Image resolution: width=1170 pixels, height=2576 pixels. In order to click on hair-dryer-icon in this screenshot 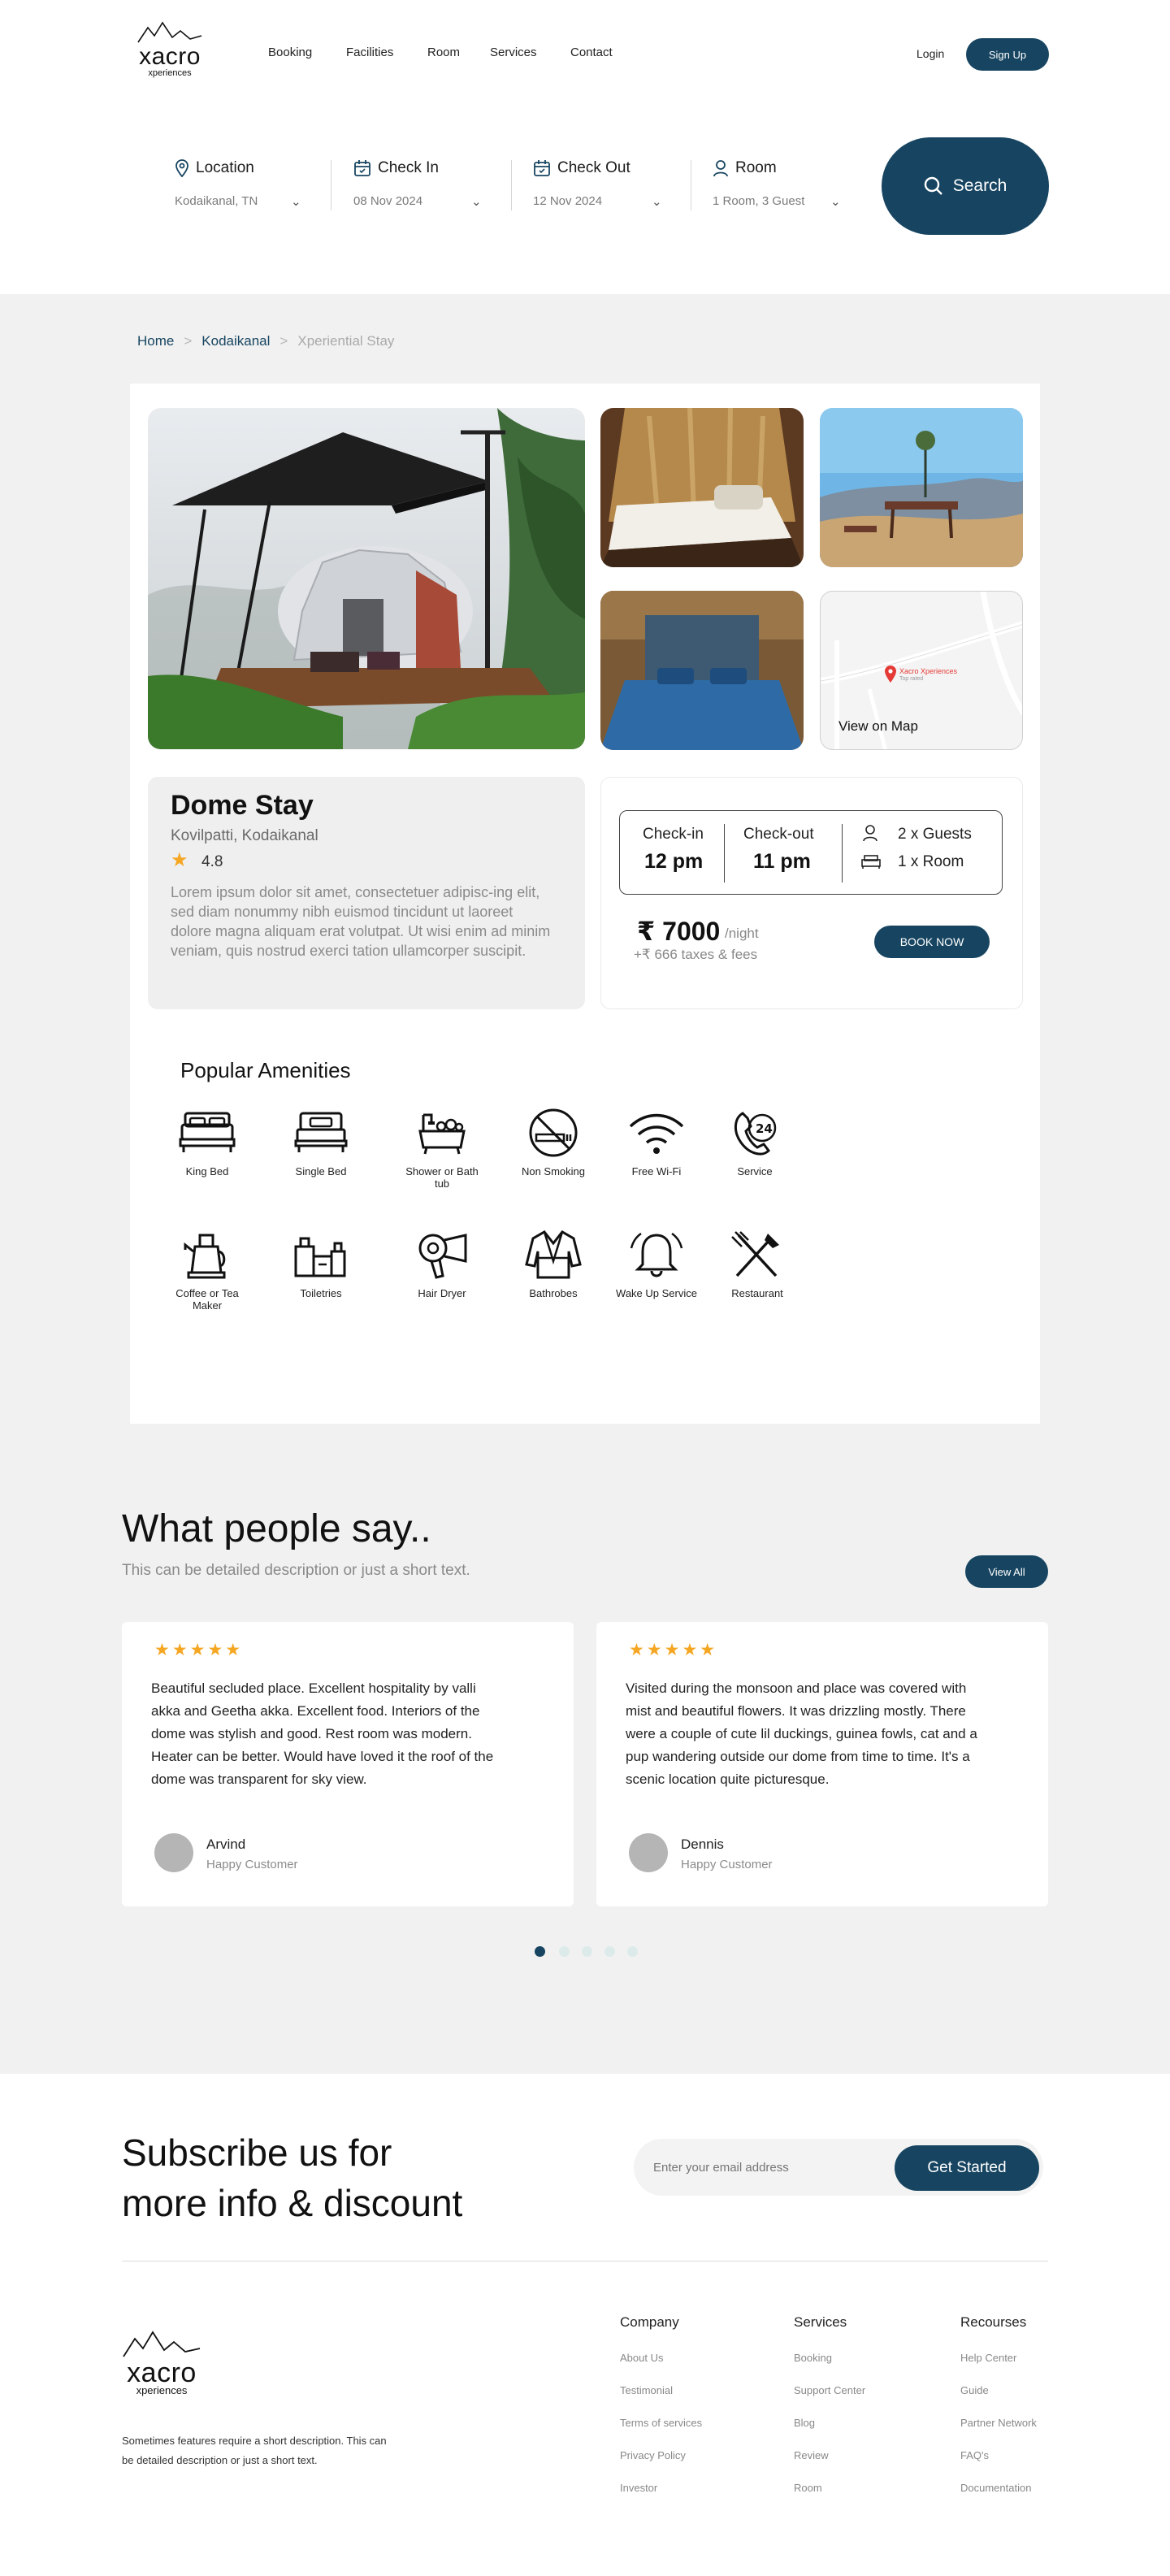, I will do `click(442, 1257)`.